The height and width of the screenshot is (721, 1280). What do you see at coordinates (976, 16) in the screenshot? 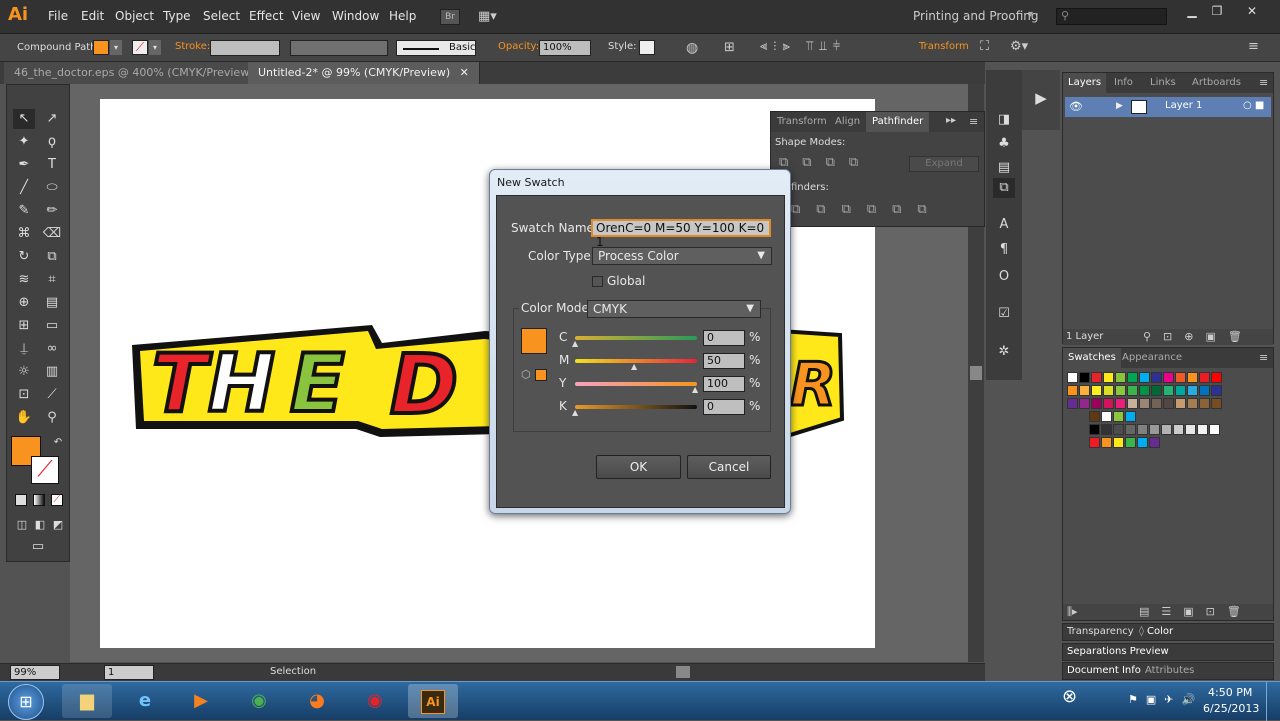
I see `workspace-switcher: Printing and Proofing` at bounding box center [976, 16].